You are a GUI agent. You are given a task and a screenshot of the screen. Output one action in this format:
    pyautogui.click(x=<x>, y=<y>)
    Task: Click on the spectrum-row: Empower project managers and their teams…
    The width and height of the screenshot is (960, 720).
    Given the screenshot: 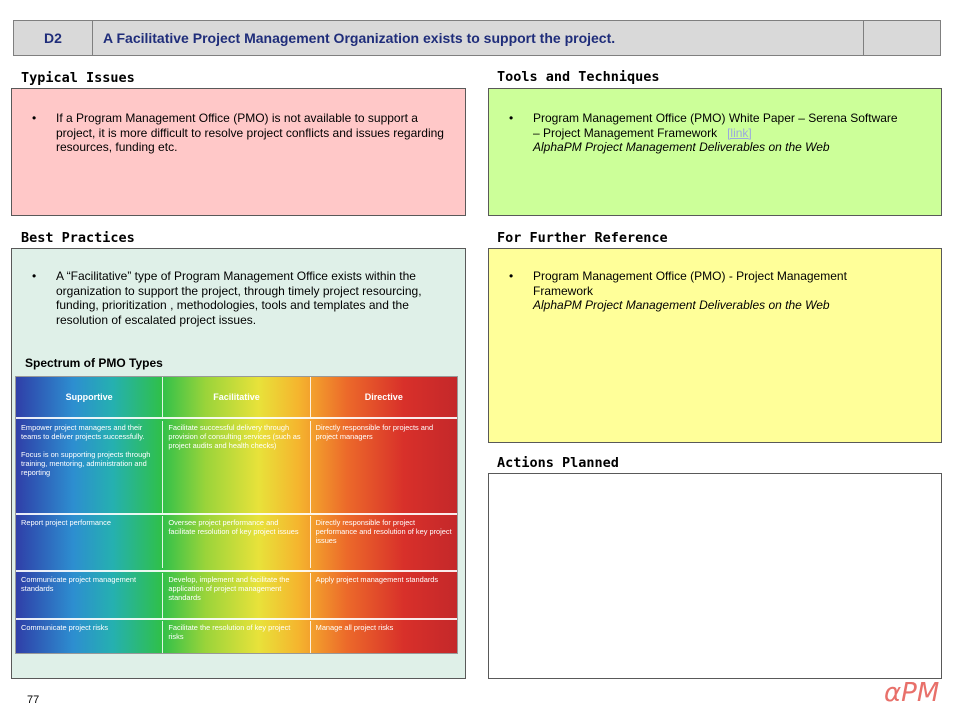 What is the action you would take?
    pyautogui.click(x=236, y=467)
    